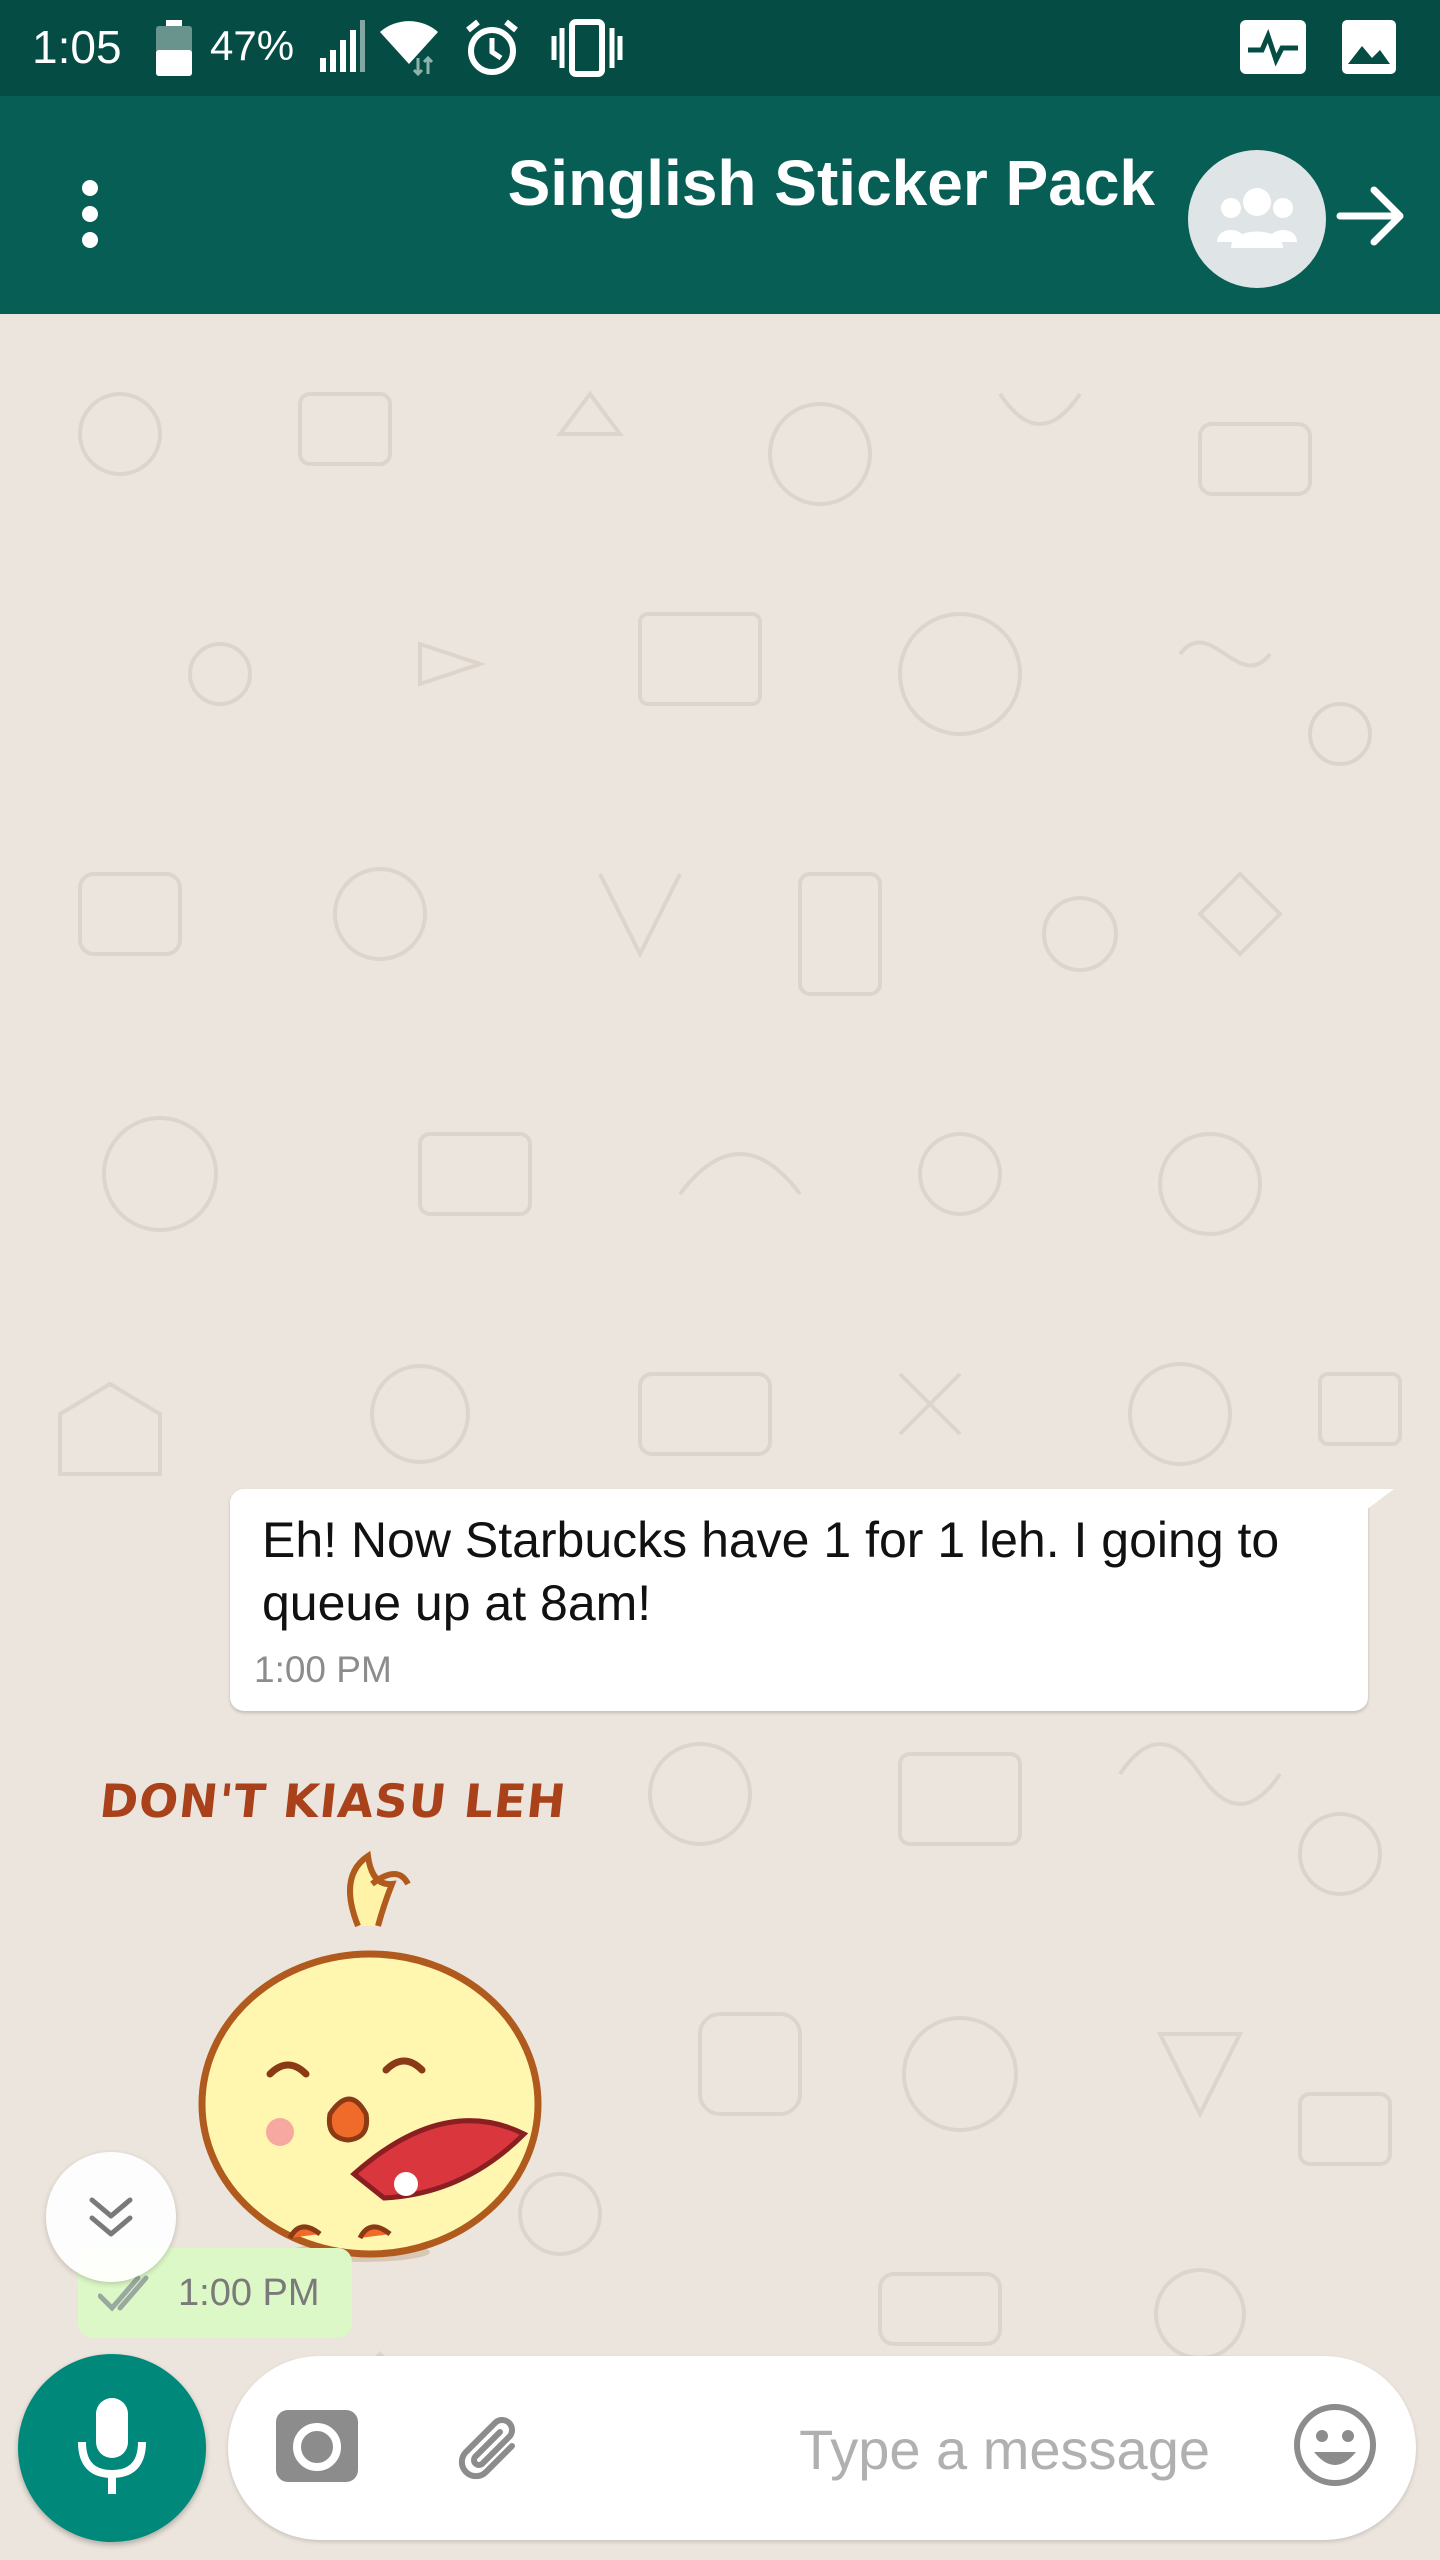  What do you see at coordinates (1273, 47) in the screenshot?
I see `activity-icon` at bounding box center [1273, 47].